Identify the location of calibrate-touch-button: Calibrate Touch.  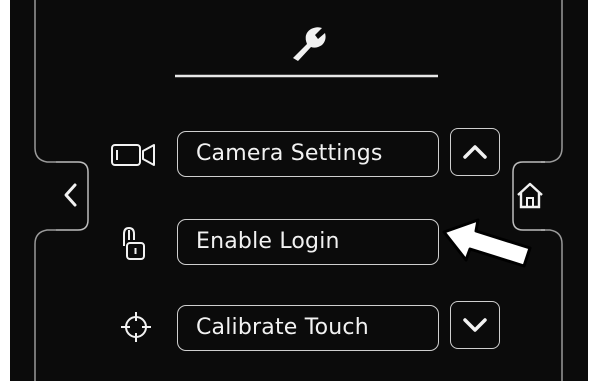
(308, 328).